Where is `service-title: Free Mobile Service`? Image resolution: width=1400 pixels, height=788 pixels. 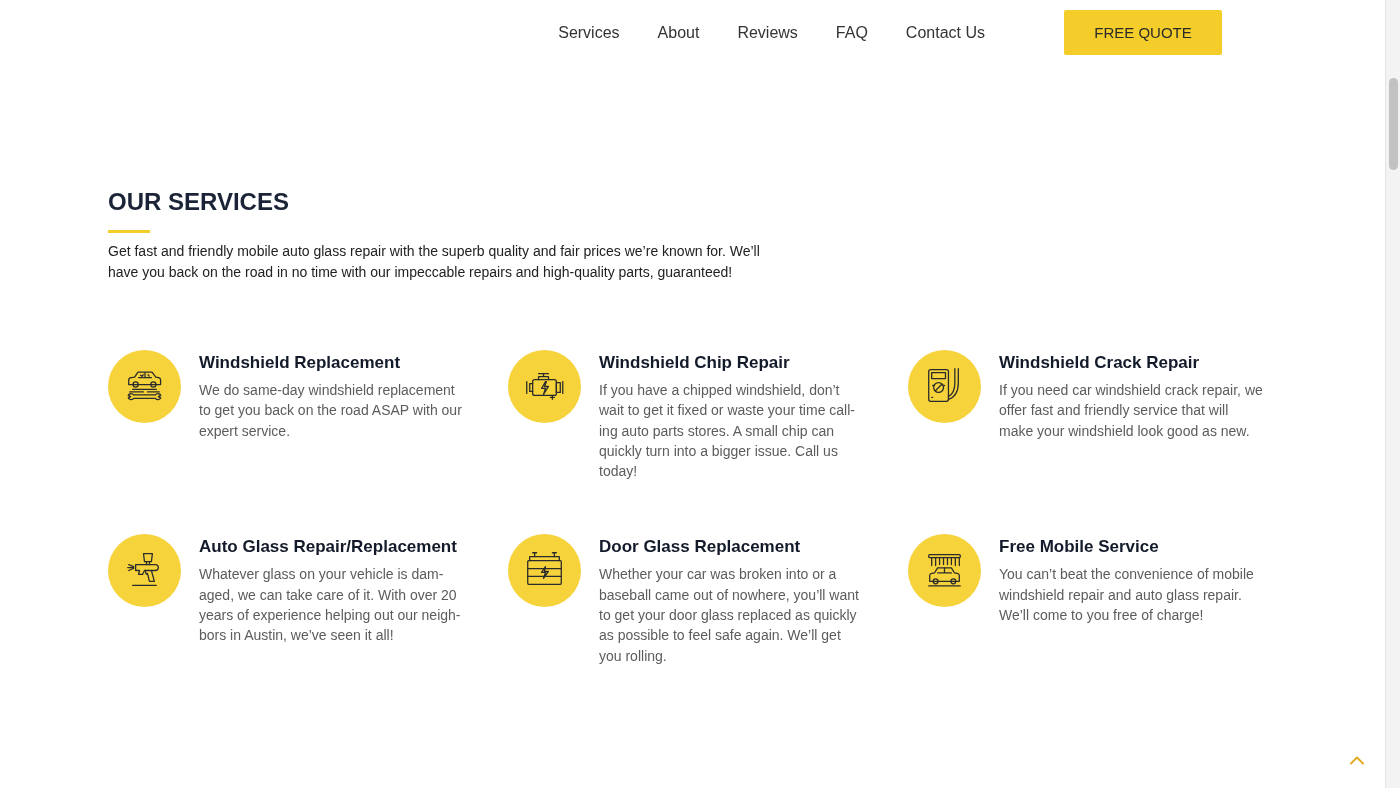 service-title: Free Mobile Service is located at coordinates (1079, 547).